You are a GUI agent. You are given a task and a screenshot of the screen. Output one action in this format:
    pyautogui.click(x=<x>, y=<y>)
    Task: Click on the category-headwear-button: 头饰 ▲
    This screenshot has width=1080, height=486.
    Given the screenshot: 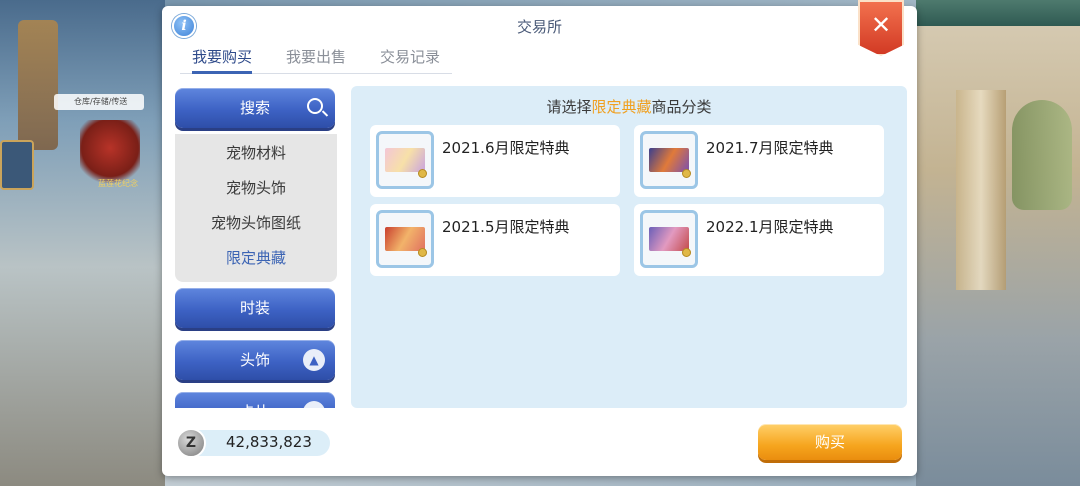 What is the action you would take?
    pyautogui.click(x=255, y=360)
    